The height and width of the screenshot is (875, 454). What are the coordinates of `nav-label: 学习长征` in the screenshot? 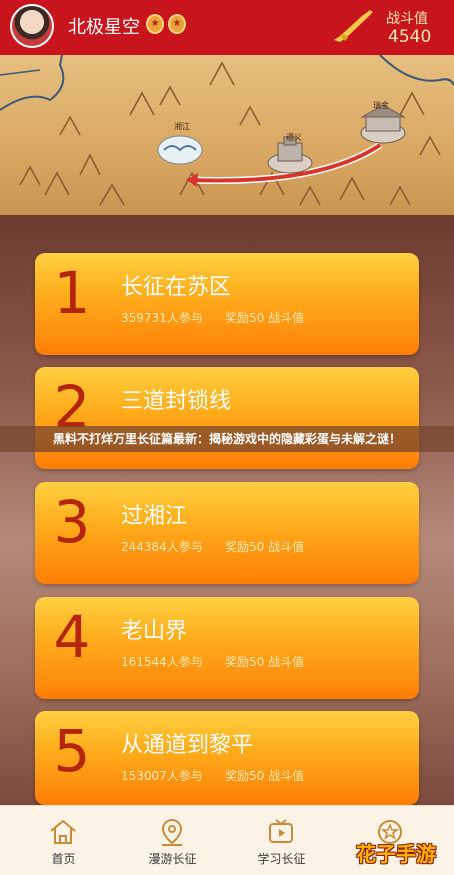 It's located at (281, 859).